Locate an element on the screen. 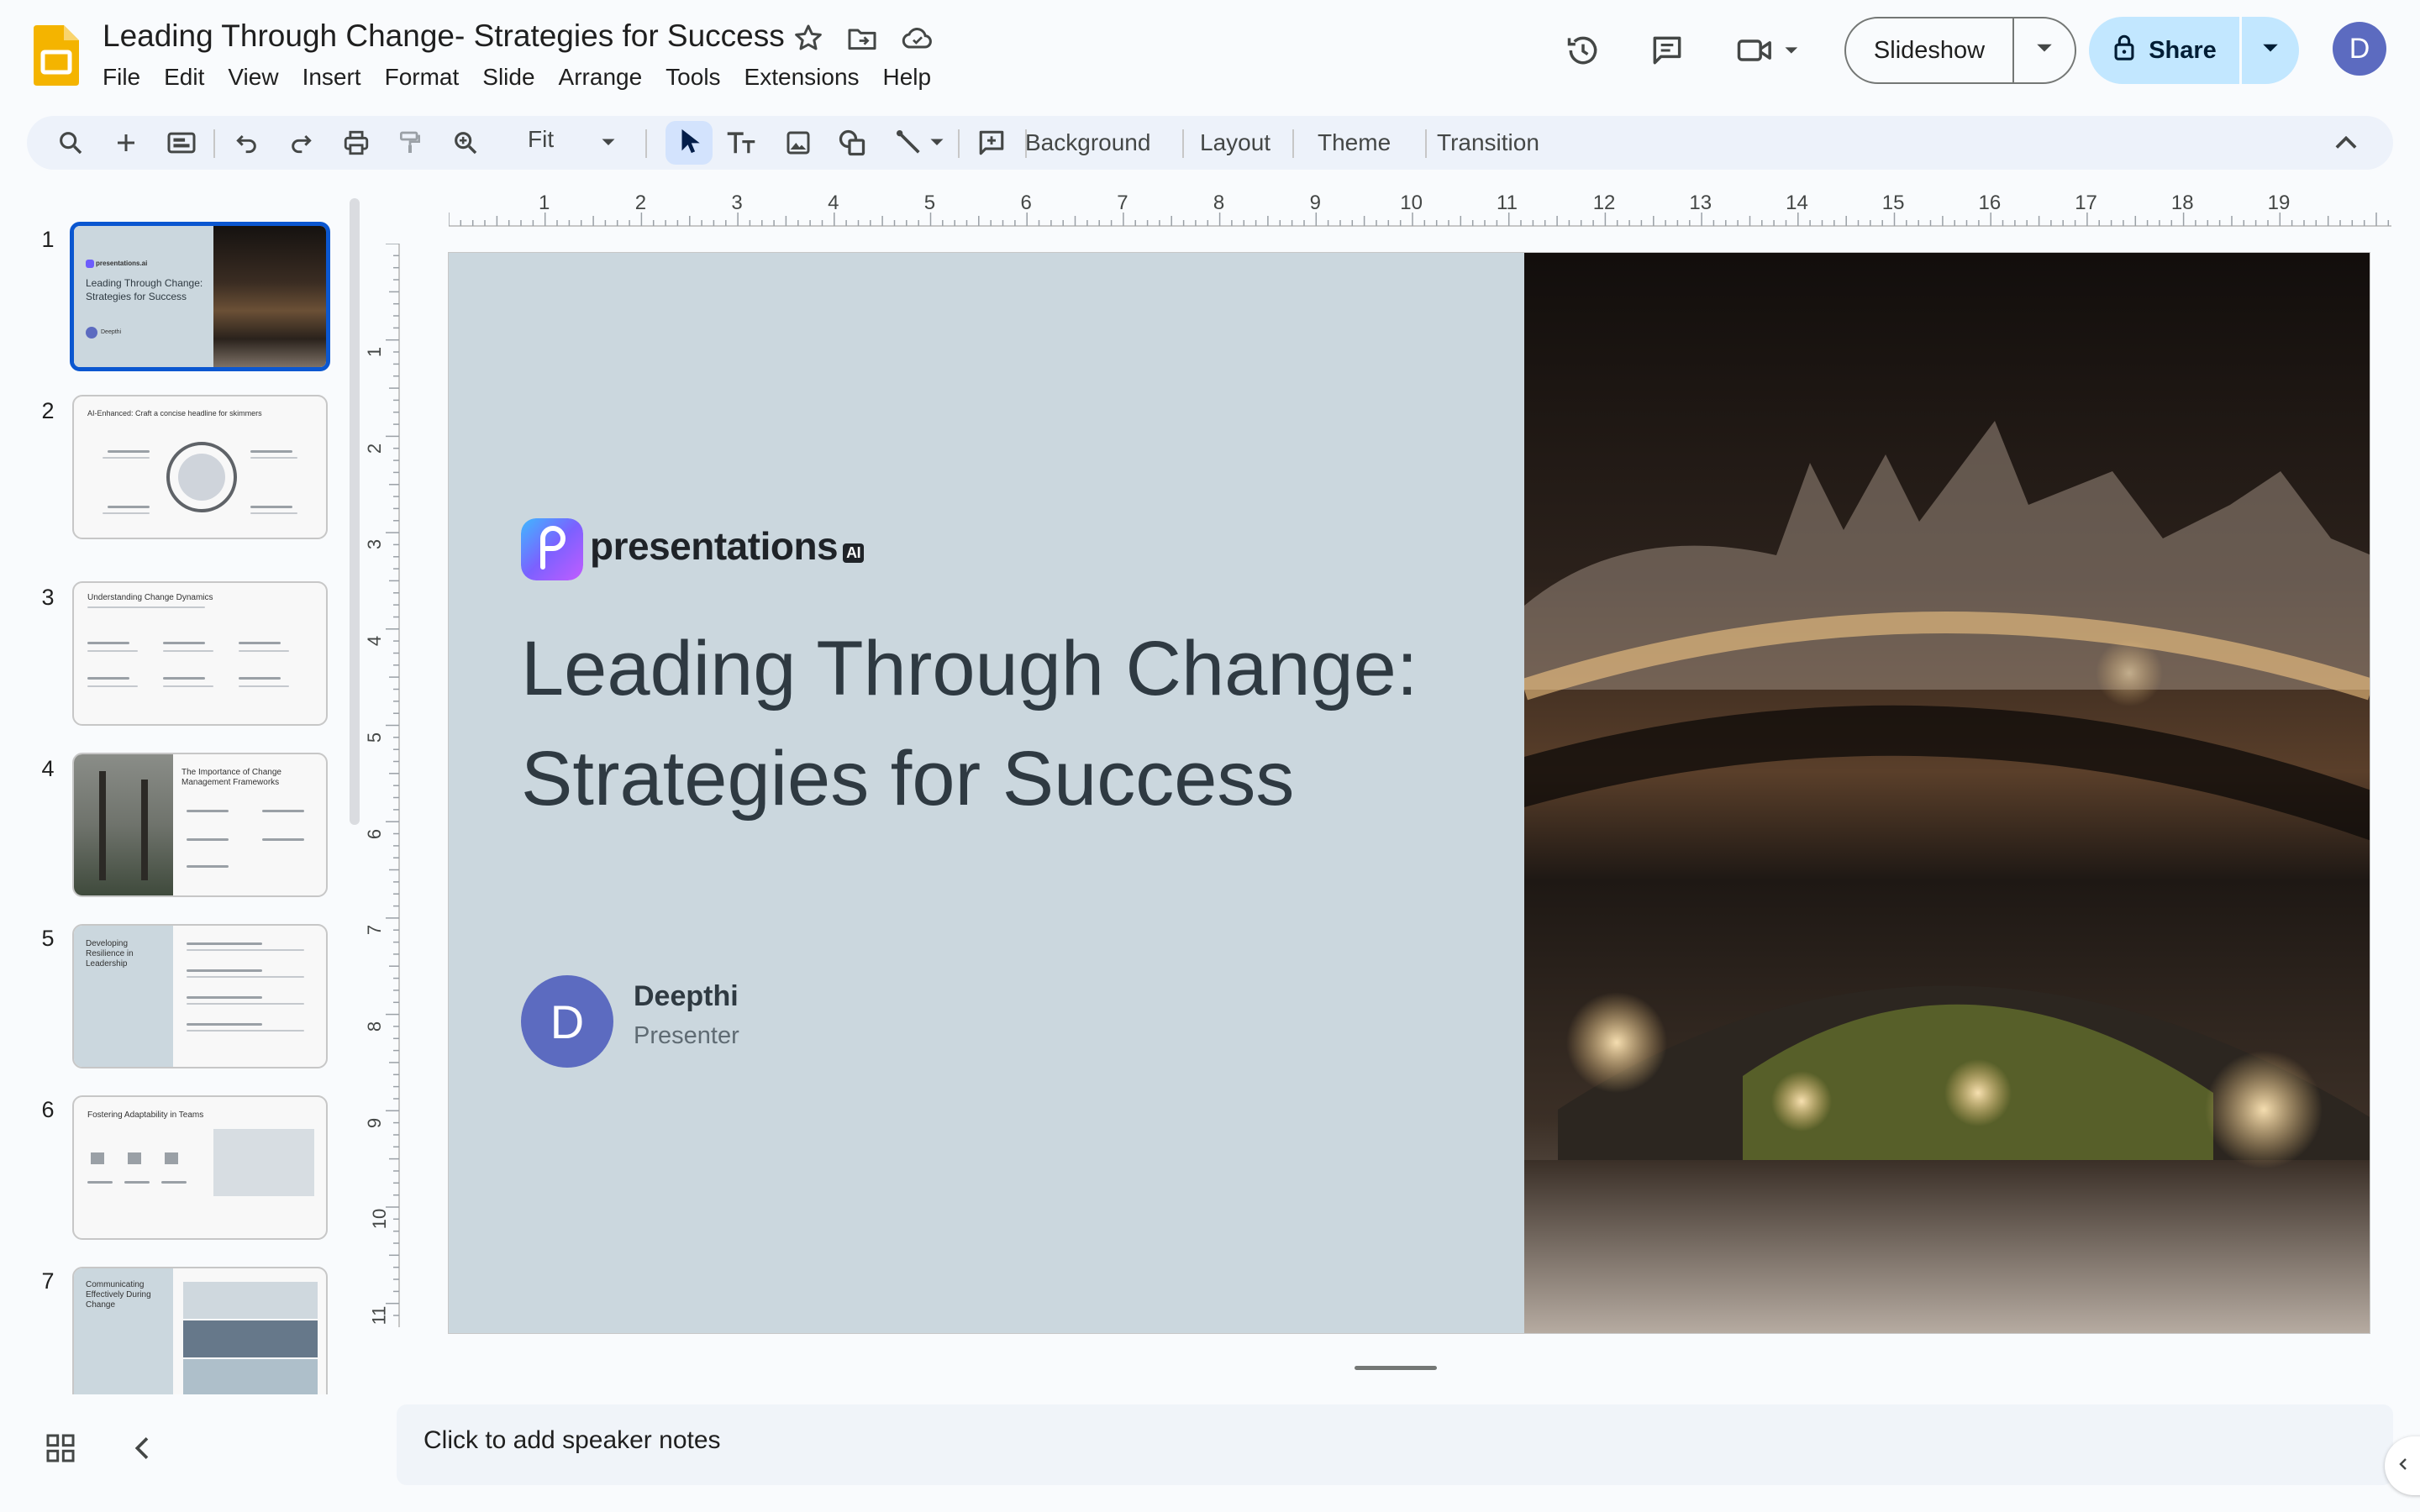 This screenshot has width=2420, height=1512. zoom-select: Fit is located at coordinates (541, 139).